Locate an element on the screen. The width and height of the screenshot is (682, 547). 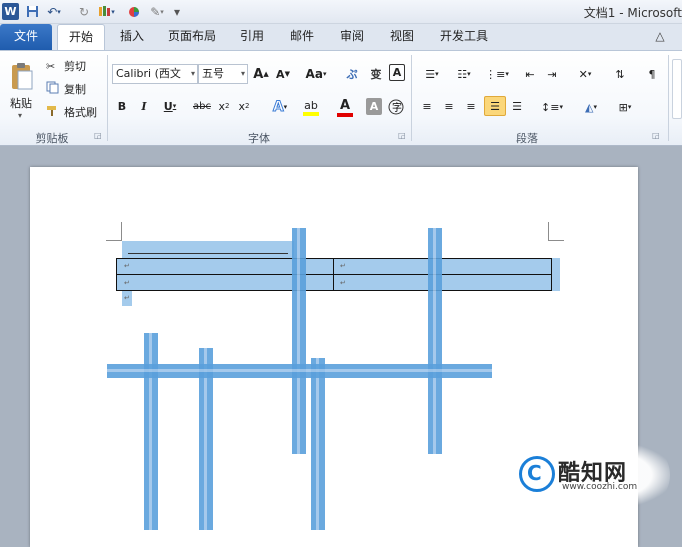
scissors-icon: ✂ is located at coordinates (51, 66).